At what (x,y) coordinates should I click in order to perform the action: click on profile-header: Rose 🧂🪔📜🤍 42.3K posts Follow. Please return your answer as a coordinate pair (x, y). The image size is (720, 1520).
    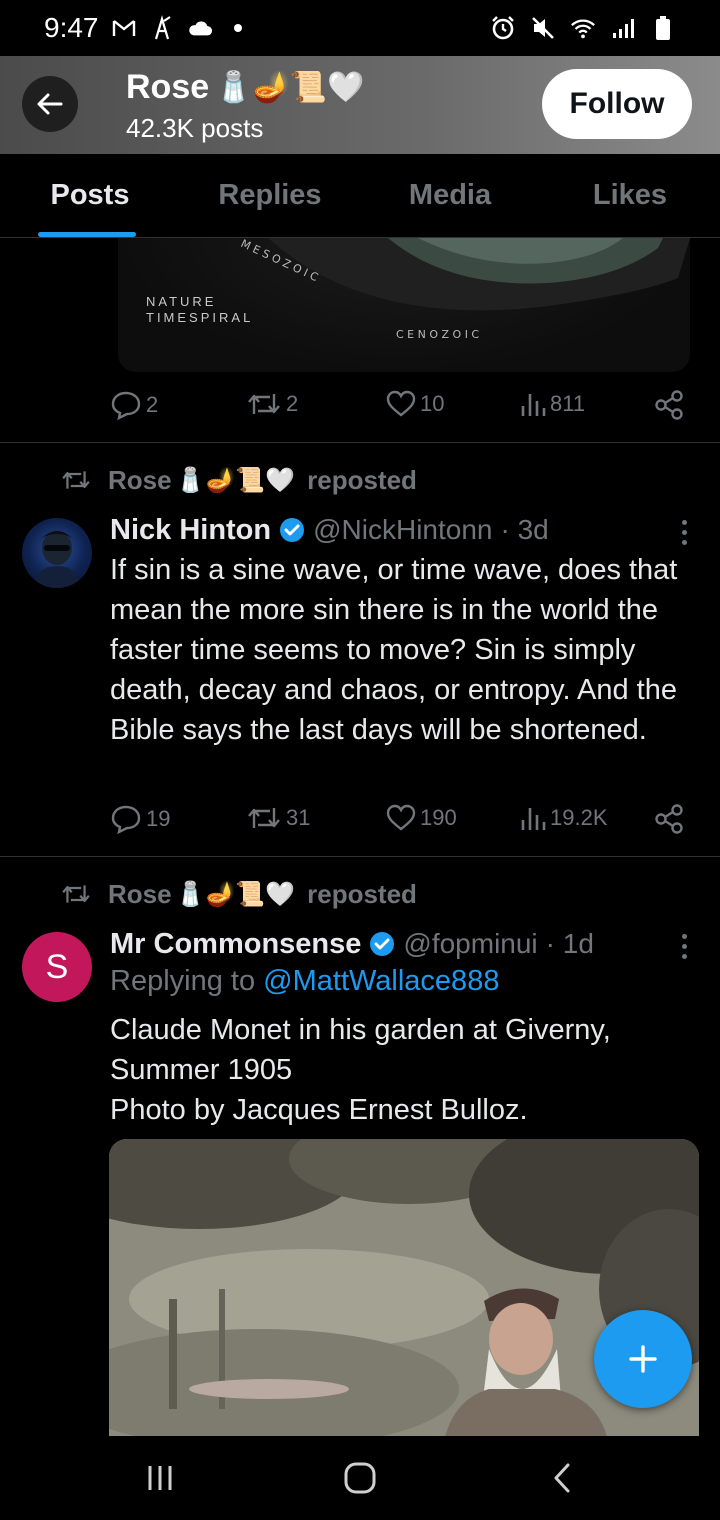
    Looking at the image, I should click on (360, 105).